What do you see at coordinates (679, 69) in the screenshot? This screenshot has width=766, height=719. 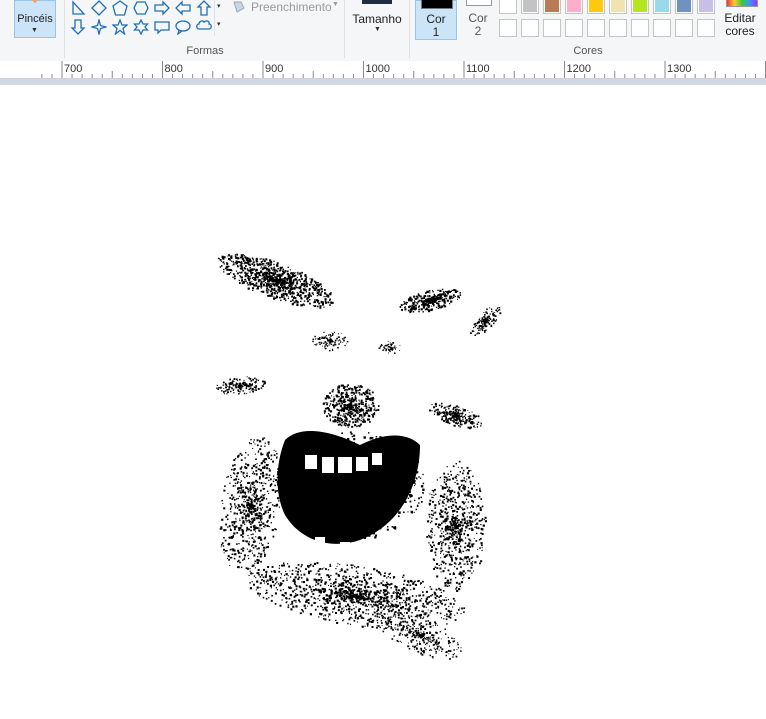 I see `ruler-label: 1300` at bounding box center [679, 69].